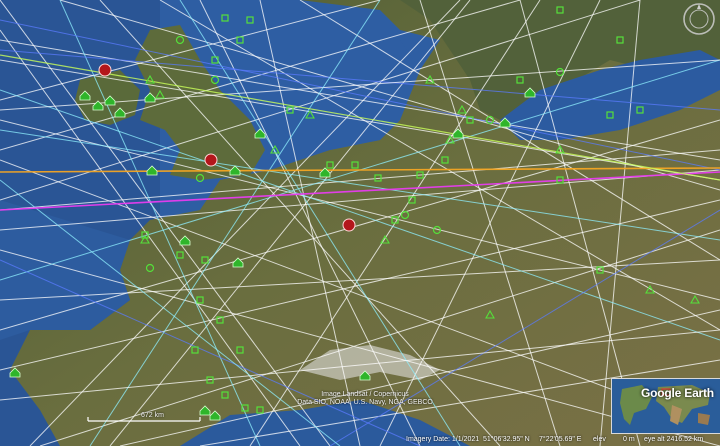 The width and height of the screenshot is (720, 446). I want to click on scale-label: 672 km, so click(152, 415).